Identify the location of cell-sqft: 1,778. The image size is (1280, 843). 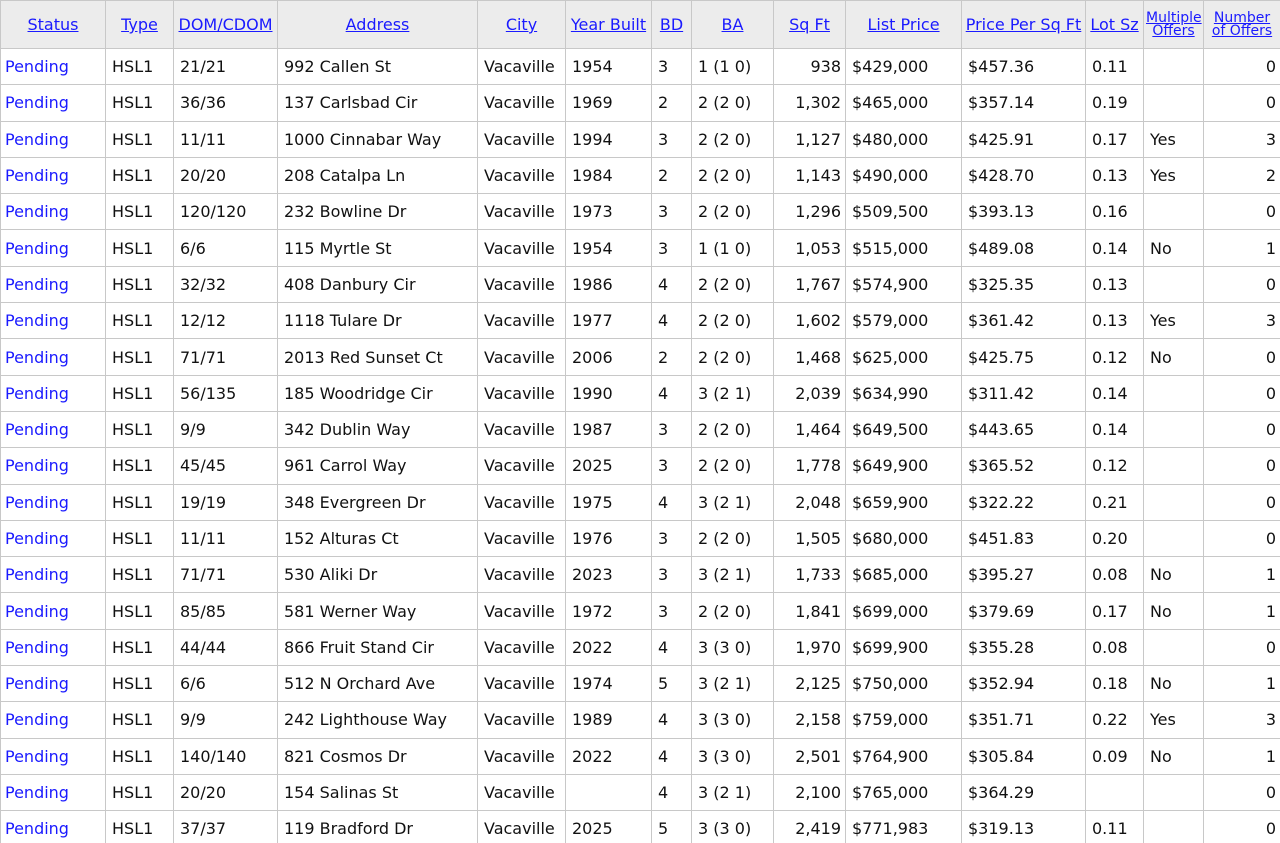
(809, 466).